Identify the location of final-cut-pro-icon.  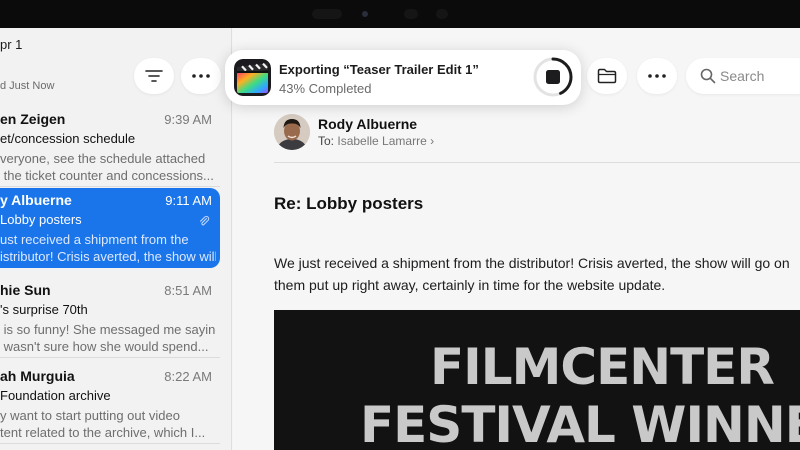
(252, 77).